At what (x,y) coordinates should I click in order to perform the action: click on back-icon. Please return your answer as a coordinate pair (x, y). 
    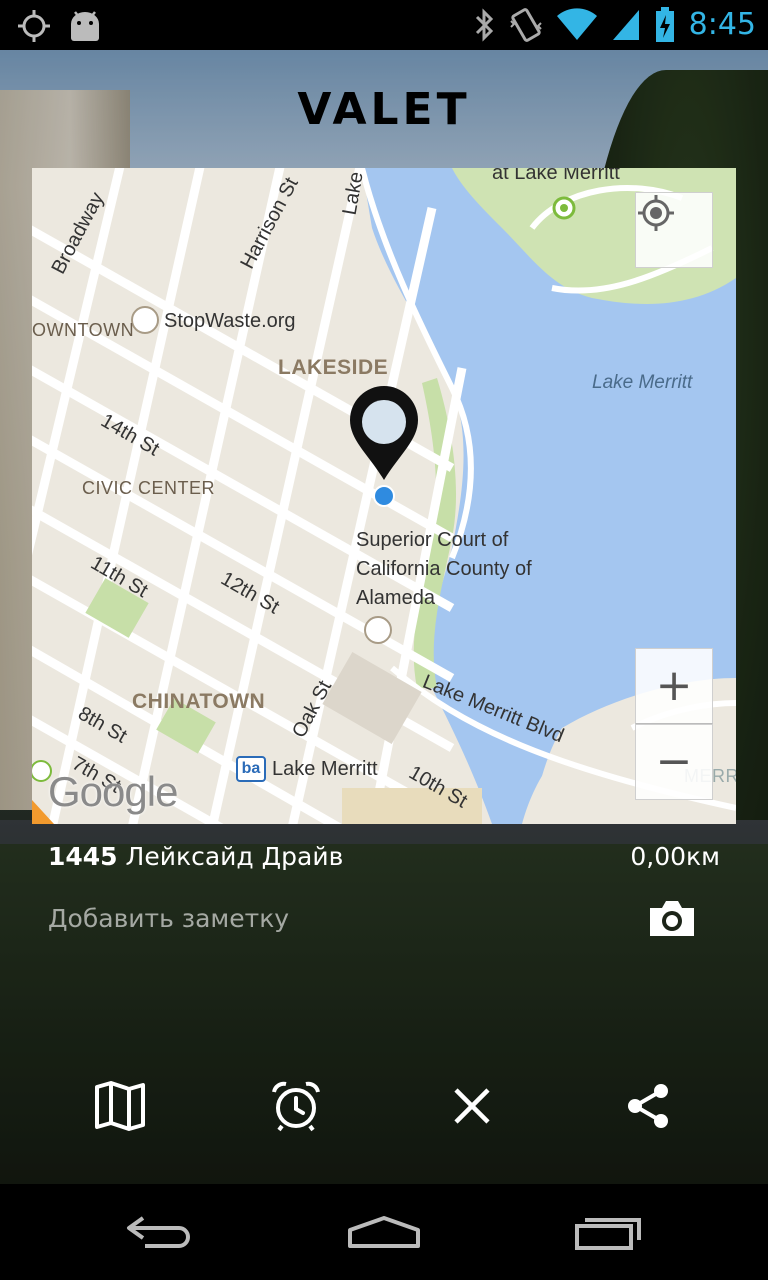
    Looking at the image, I should click on (158, 1232).